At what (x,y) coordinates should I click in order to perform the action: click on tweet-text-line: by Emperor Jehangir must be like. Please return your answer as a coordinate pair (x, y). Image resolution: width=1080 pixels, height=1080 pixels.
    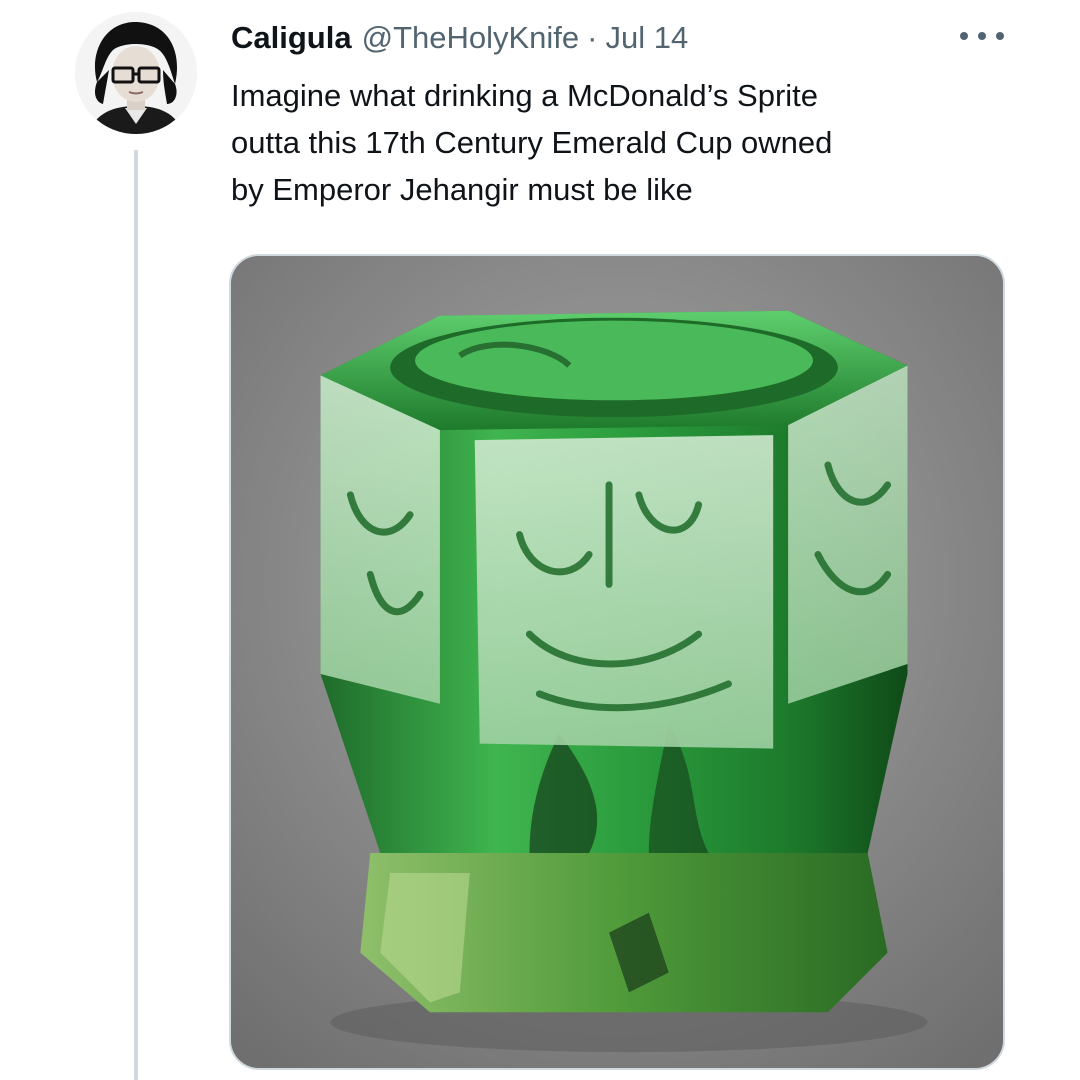
    Looking at the image, I should click on (462, 189).